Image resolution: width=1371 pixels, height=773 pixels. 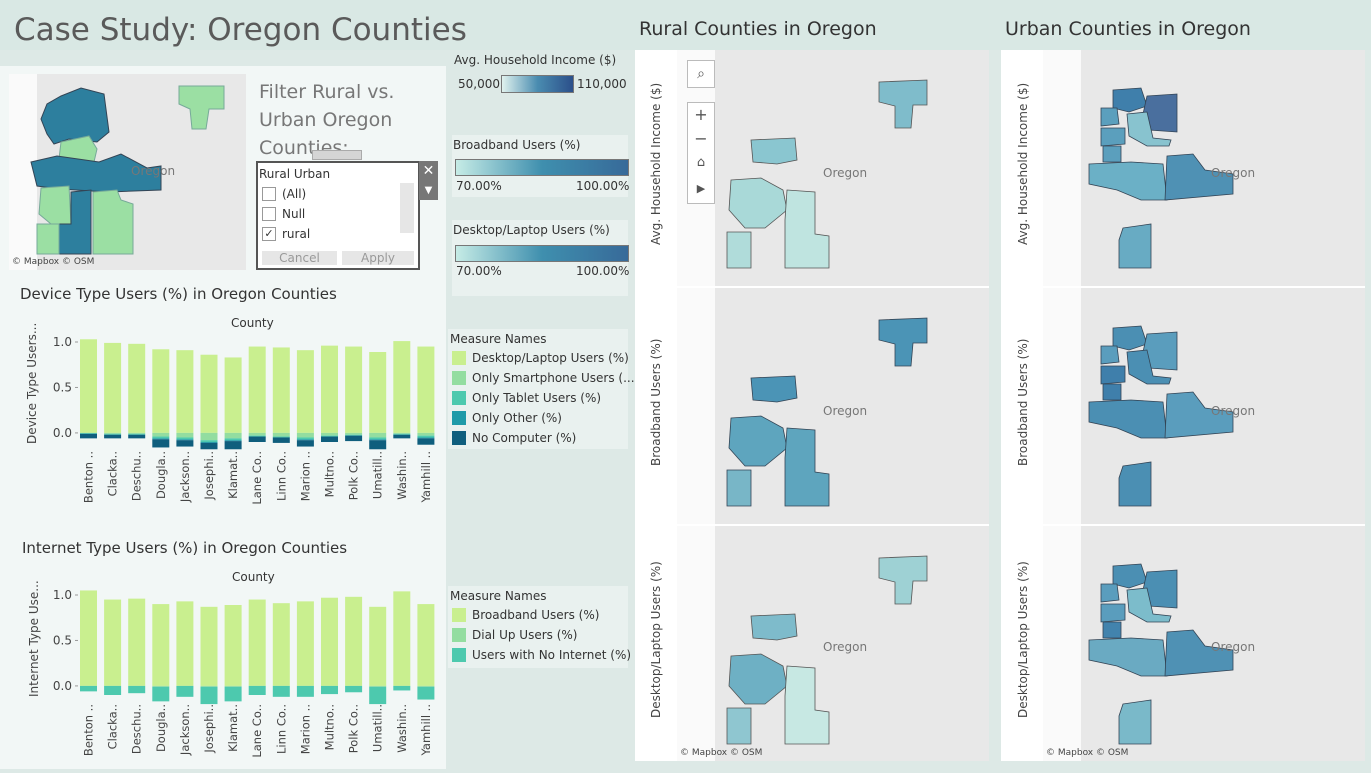 What do you see at coordinates (428, 171) in the screenshot?
I see `filter-close-button: ✕` at bounding box center [428, 171].